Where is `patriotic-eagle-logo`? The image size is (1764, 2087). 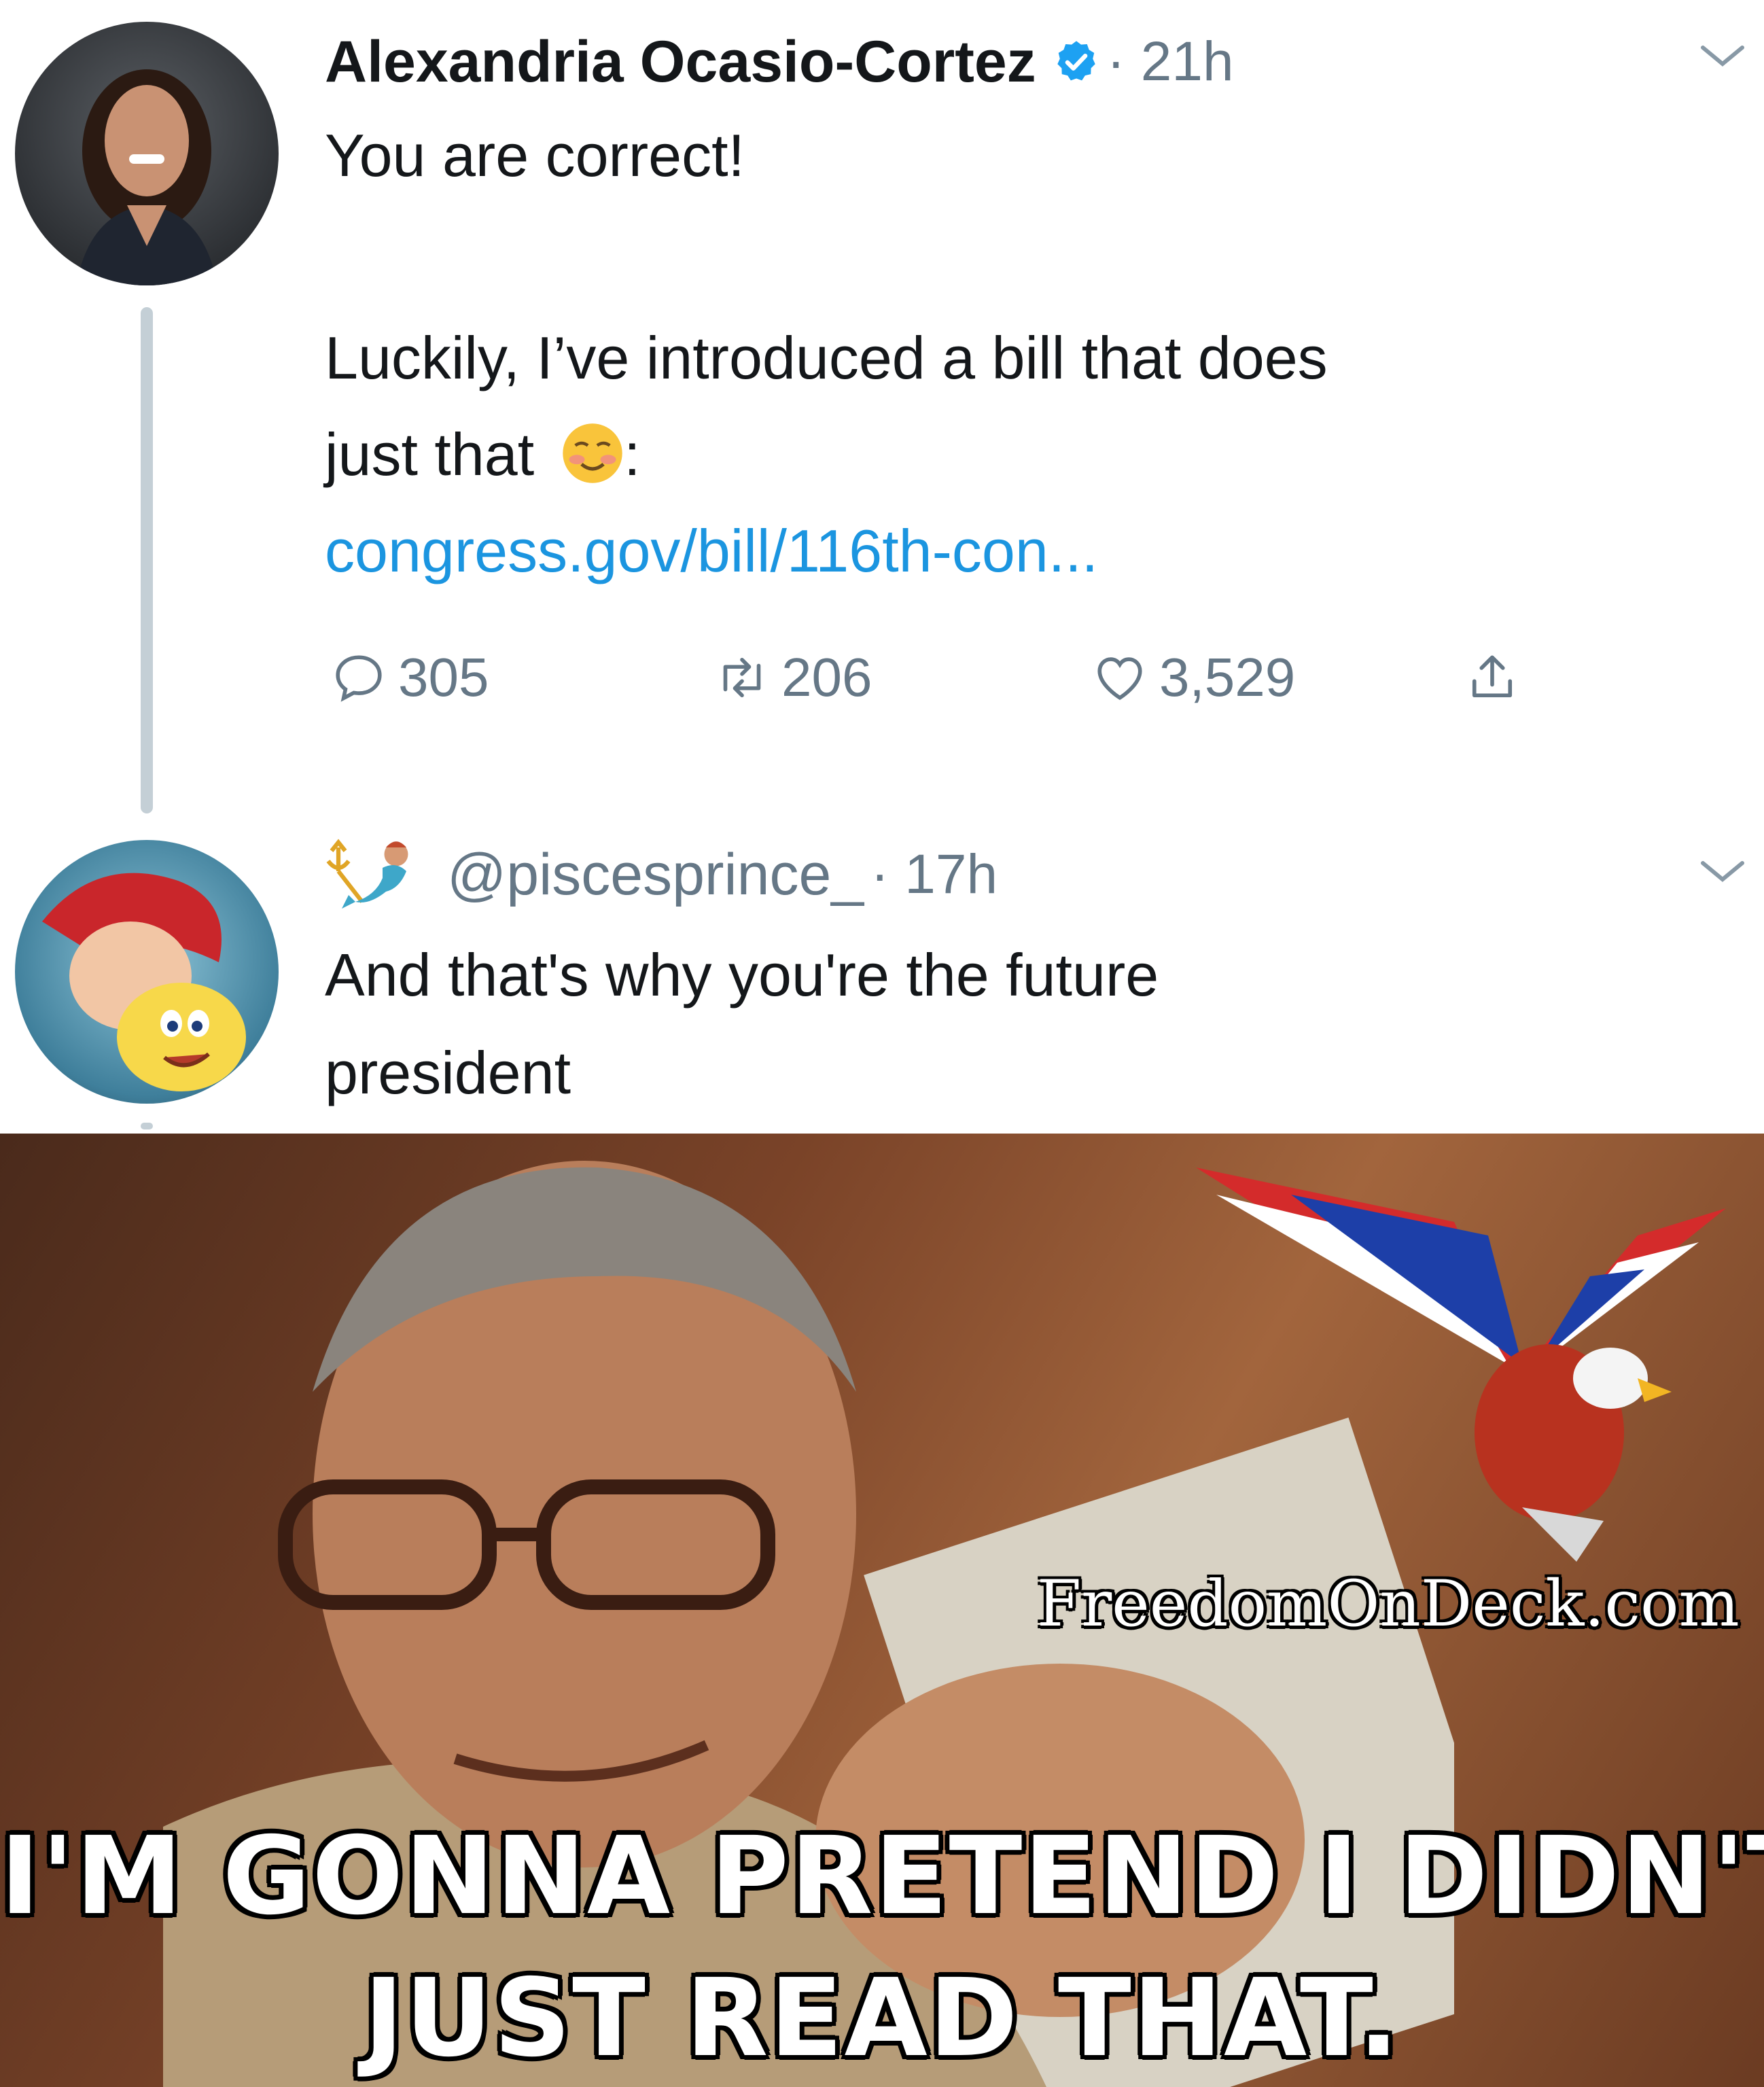
patriotic-eagle-logo is located at coordinates (1461, 1365).